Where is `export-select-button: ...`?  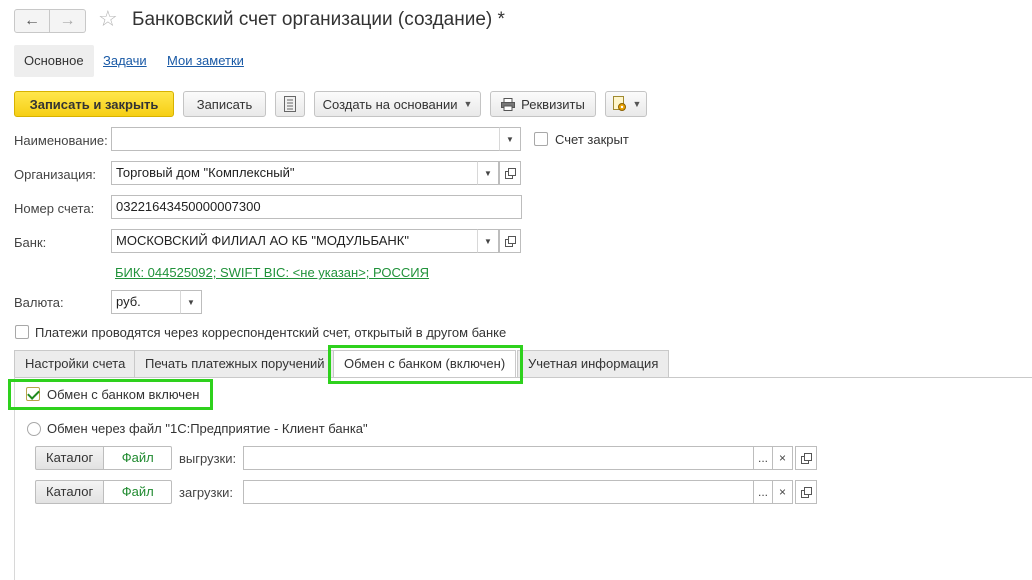 export-select-button: ... is located at coordinates (763, 458).